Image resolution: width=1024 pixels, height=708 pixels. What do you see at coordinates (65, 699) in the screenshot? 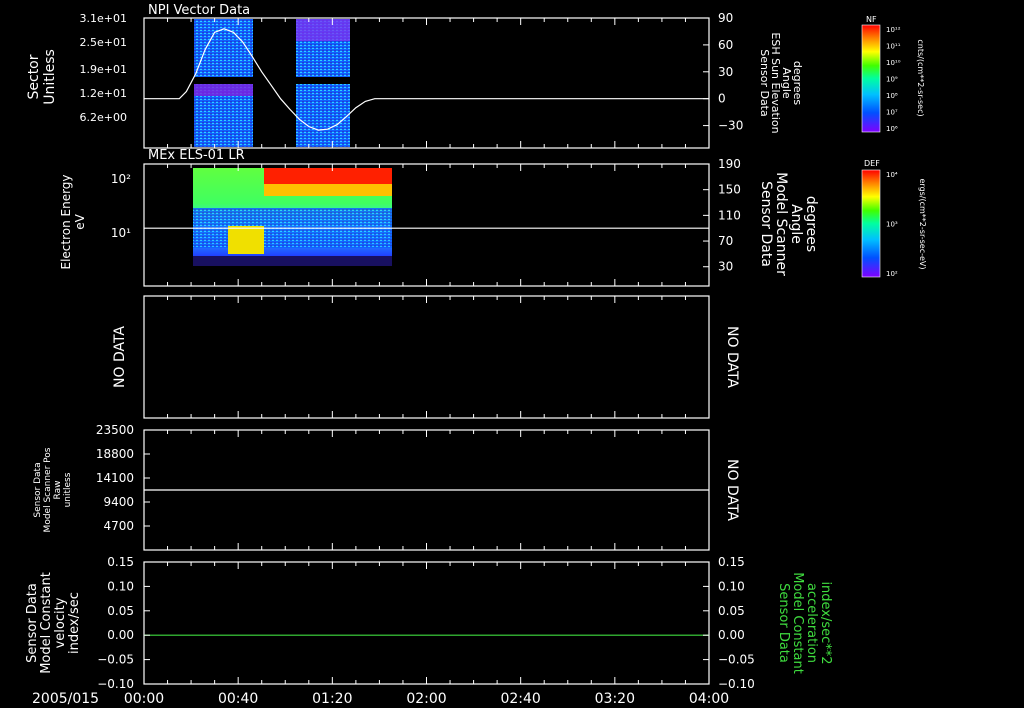
I see `date-label: 2005/015` at bounding box center [65, 699].